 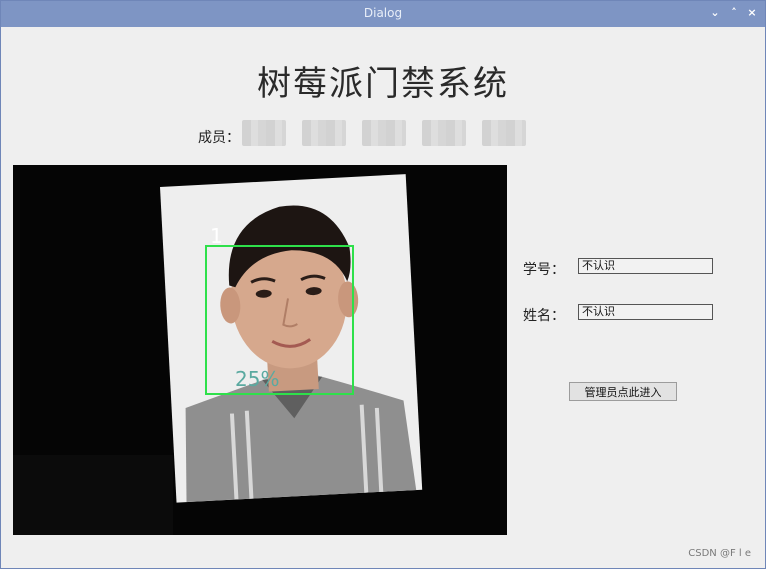 I want to click on title-bar: Dialog ⌄ ˄ ×, so click(x=383, y=14).